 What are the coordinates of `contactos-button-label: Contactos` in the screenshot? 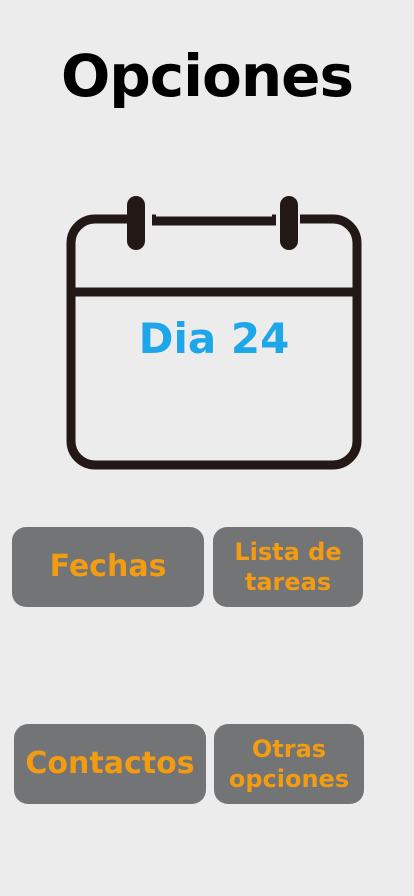 It's located at (110, 764).